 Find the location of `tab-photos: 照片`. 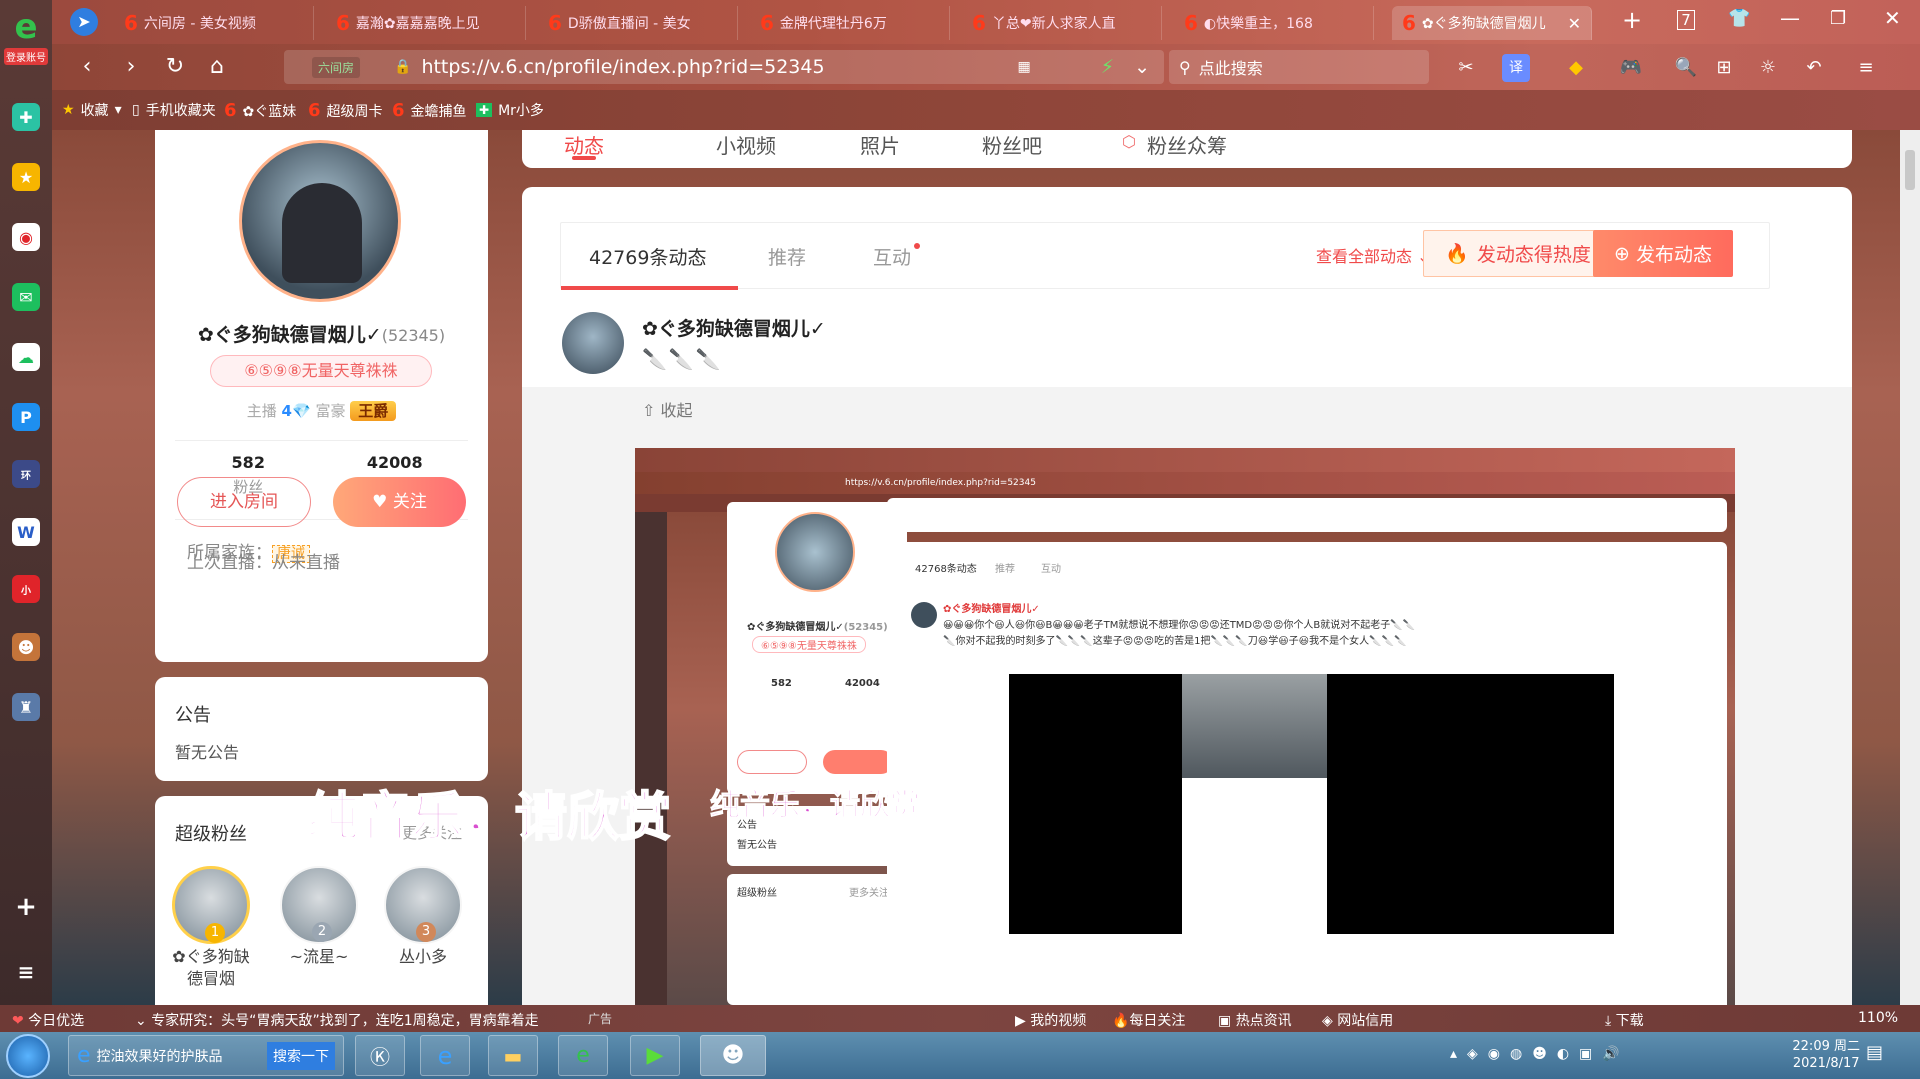

tab-photos: 照片 is located at coordinates (880, 144).